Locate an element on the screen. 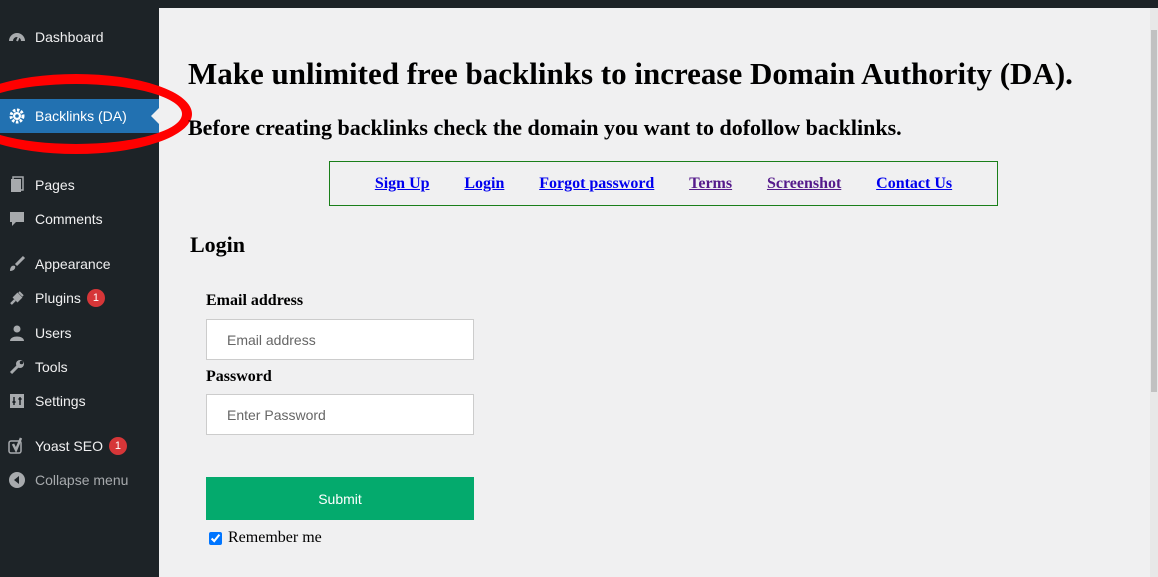 Image resolution: width=1158 pixels, height=577 pixels. plug-icon is located at coordinates (17, 298).